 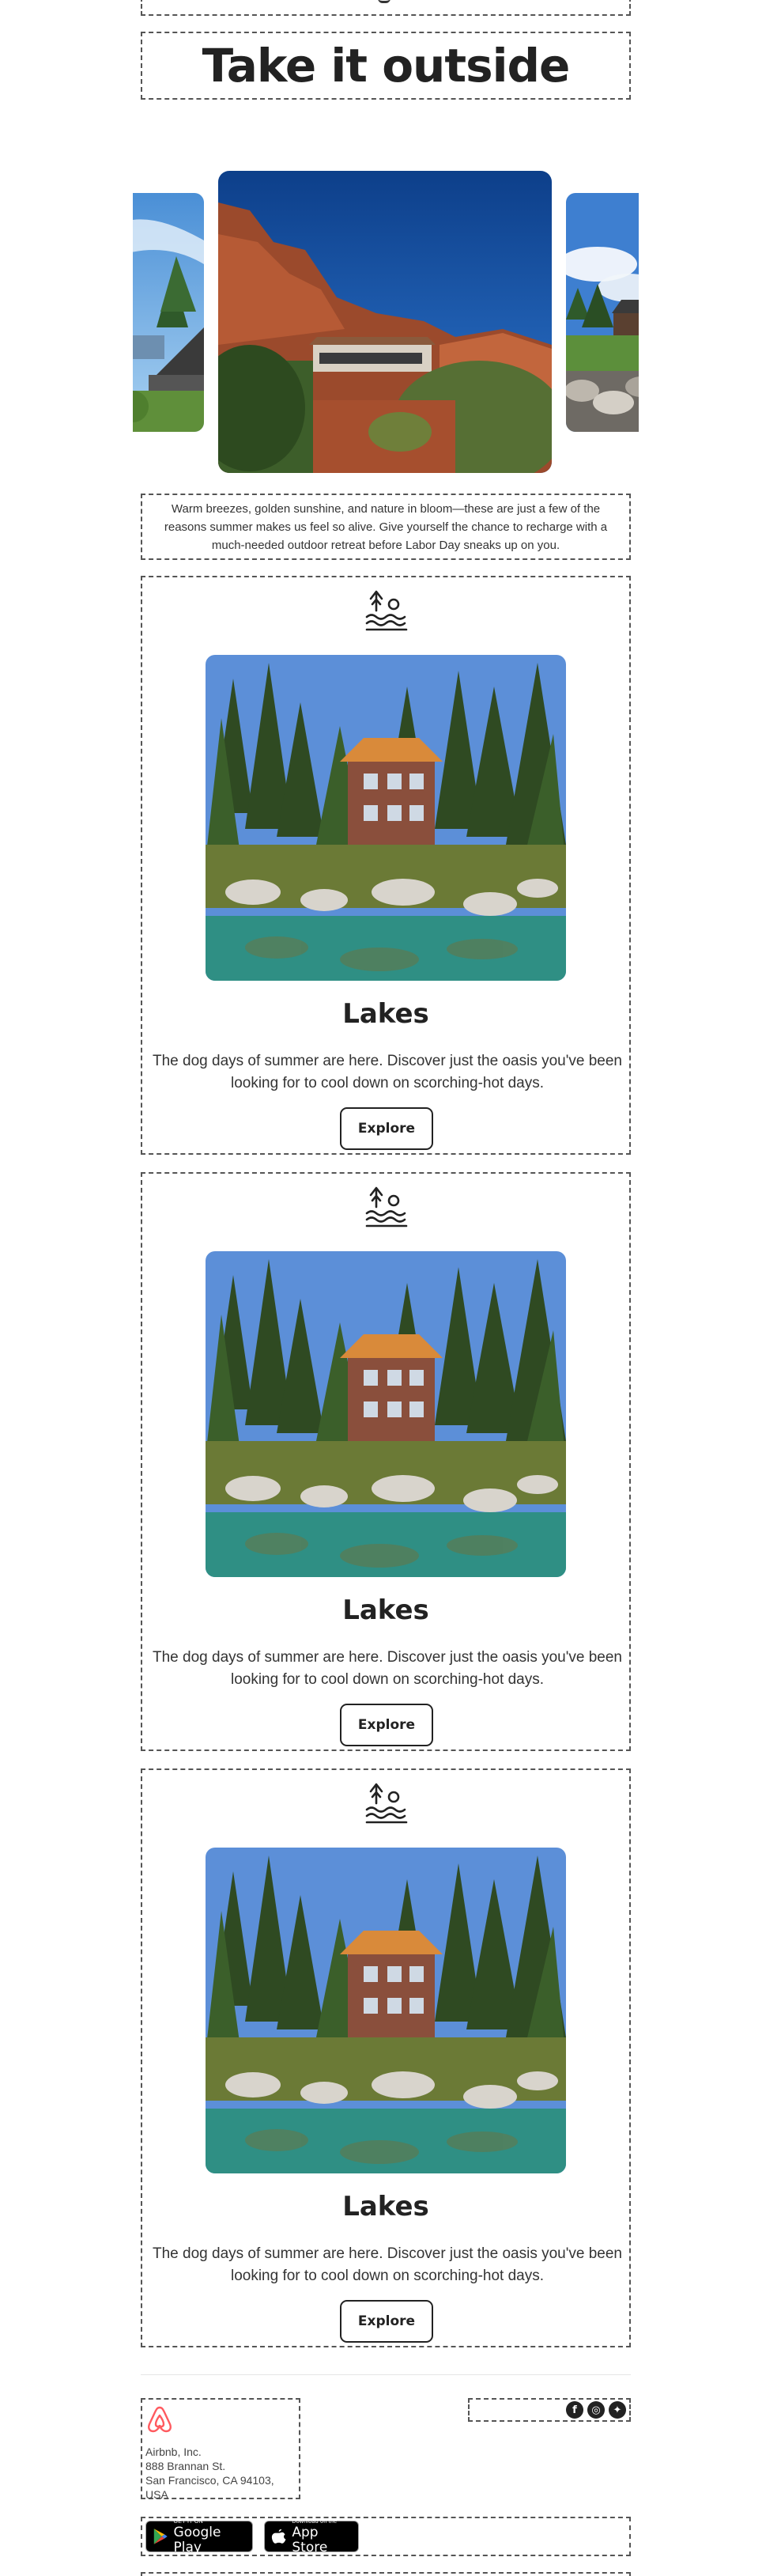 I want to click on page-title: Take it outside, so click(x=387, y=66).